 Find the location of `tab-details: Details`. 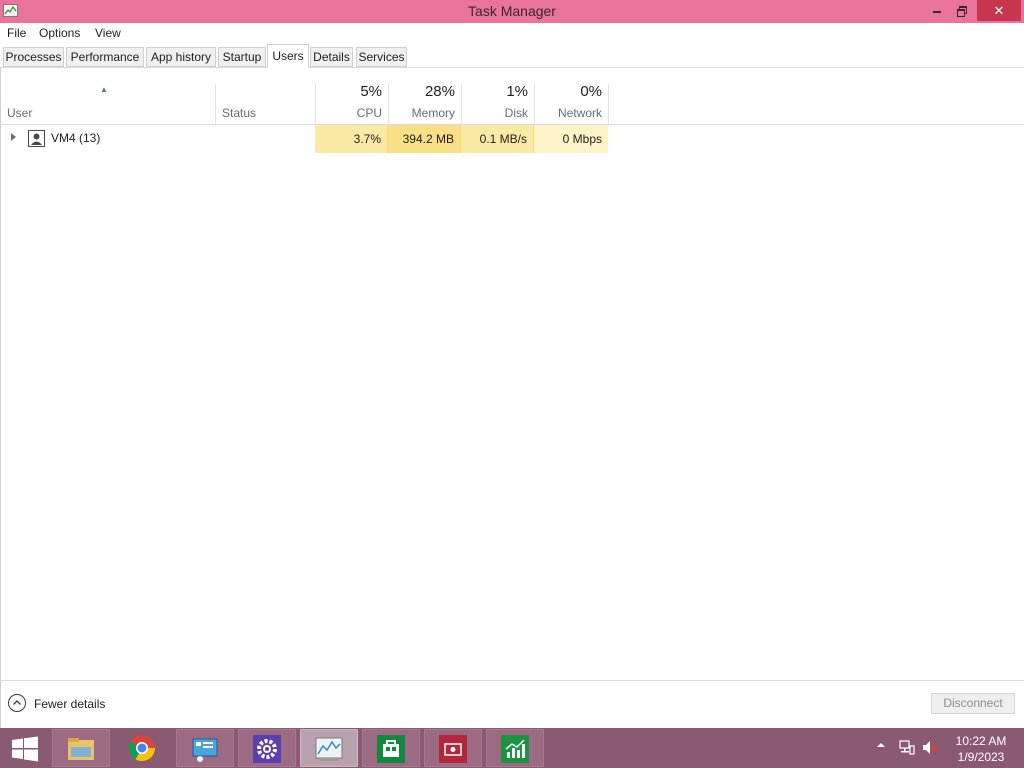

tab-details: Details is located at coordinates (331, 57).